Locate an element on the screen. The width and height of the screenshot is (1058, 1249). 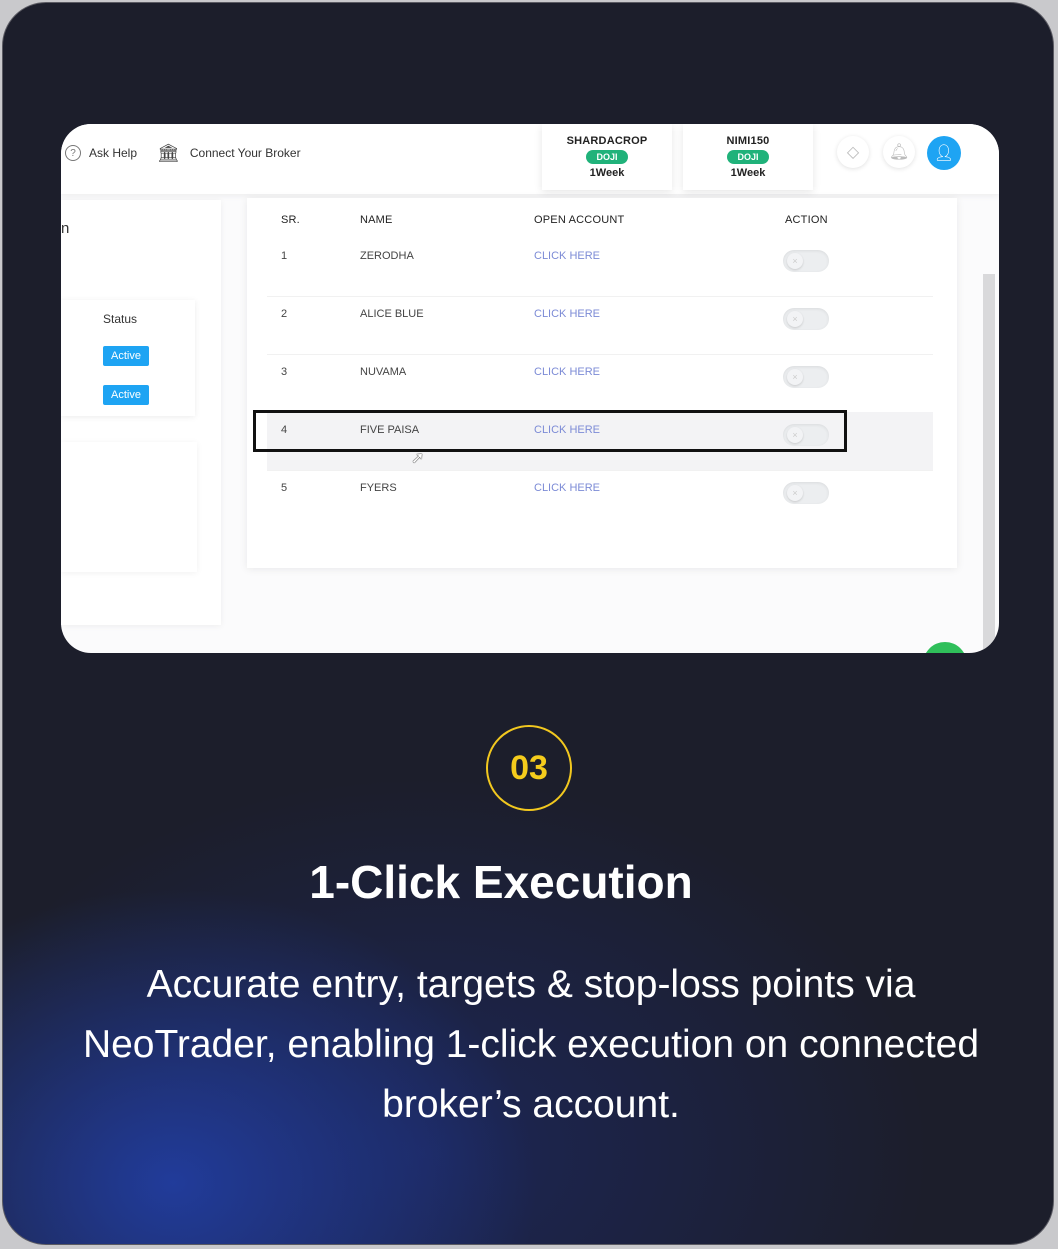
stock-chip: SHARDACROP DOJI 1Week is located at coordinates (607, 157).